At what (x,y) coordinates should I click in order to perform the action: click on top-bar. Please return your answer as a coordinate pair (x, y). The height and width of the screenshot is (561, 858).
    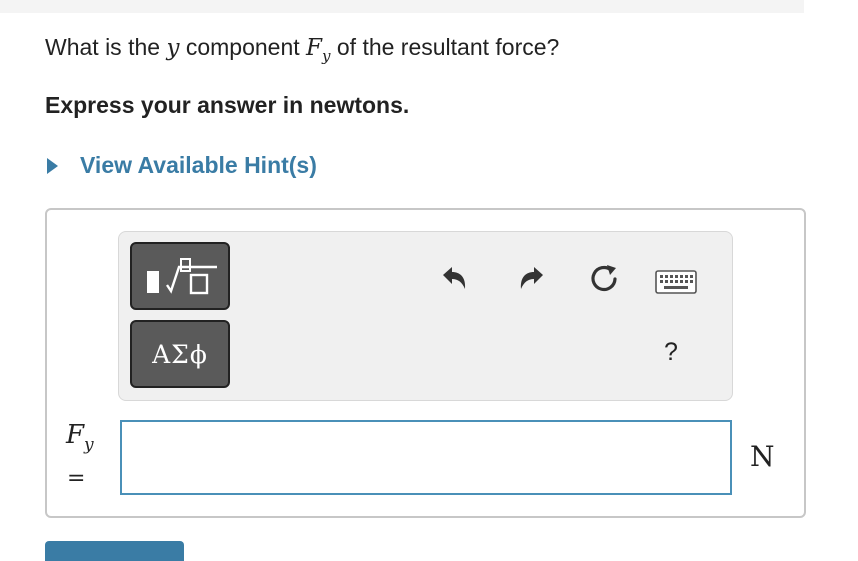
    Looking at the image, I should click on (402, 6).